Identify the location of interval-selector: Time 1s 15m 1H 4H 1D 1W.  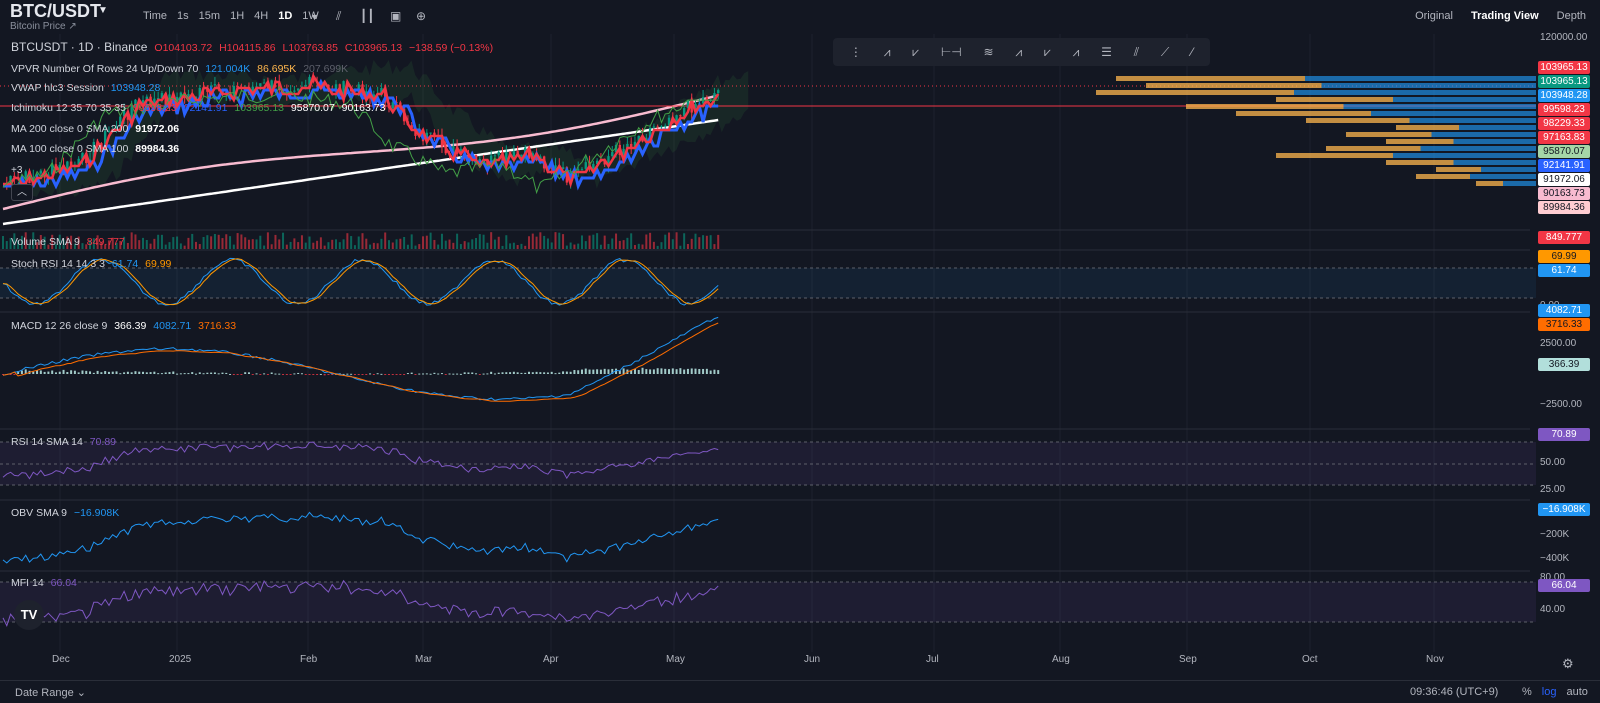
(231, 16).